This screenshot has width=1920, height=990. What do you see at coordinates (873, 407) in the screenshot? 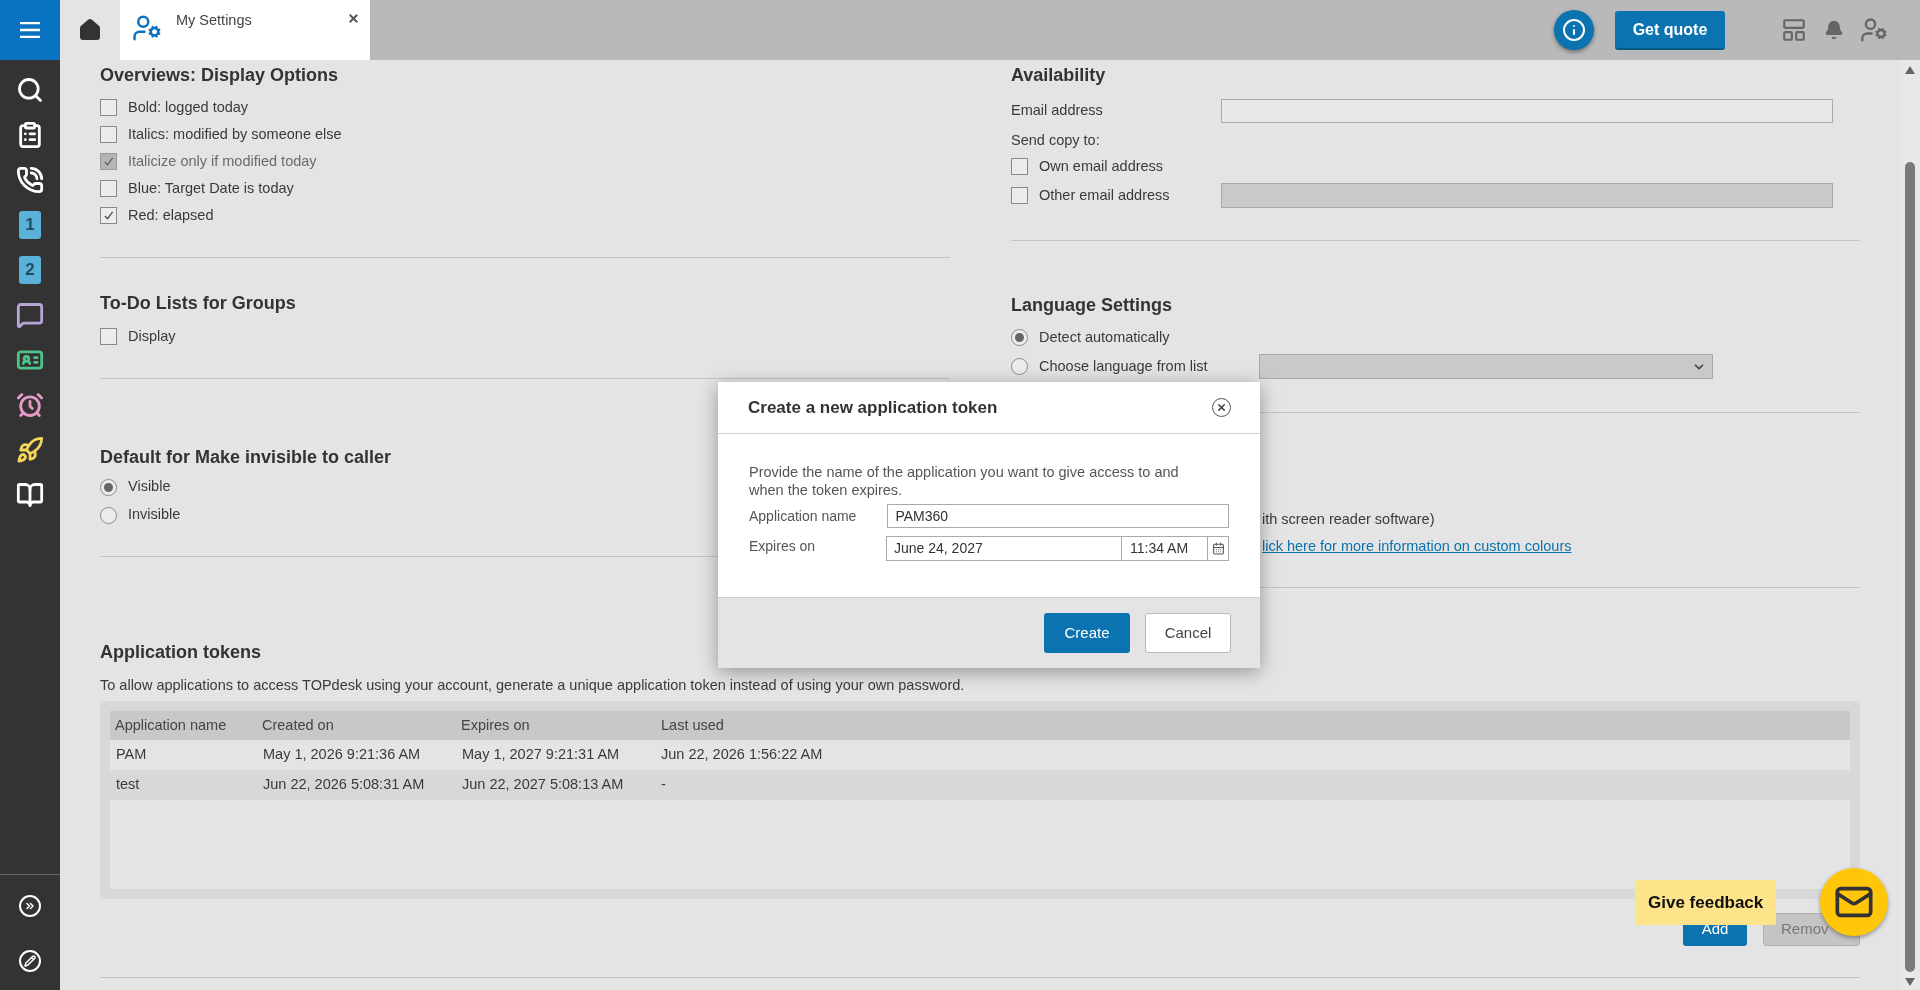
I see `dialog-title: Create a new application token` at bounding box center [873, 407].